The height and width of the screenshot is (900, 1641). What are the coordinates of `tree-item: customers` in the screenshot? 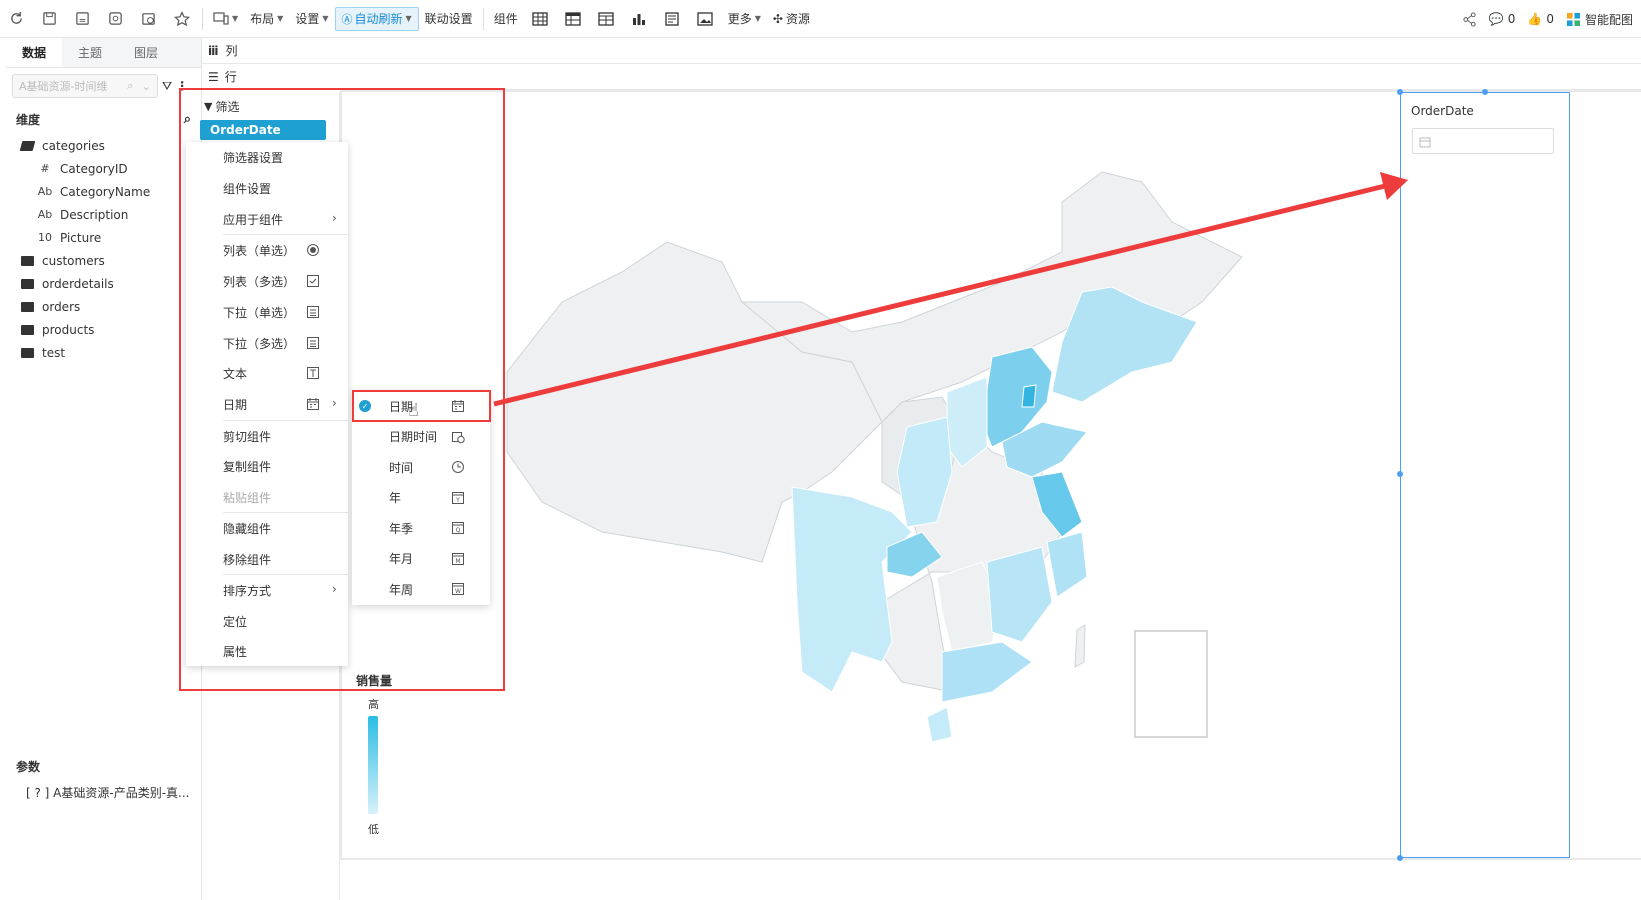 It's located at (109, 260).